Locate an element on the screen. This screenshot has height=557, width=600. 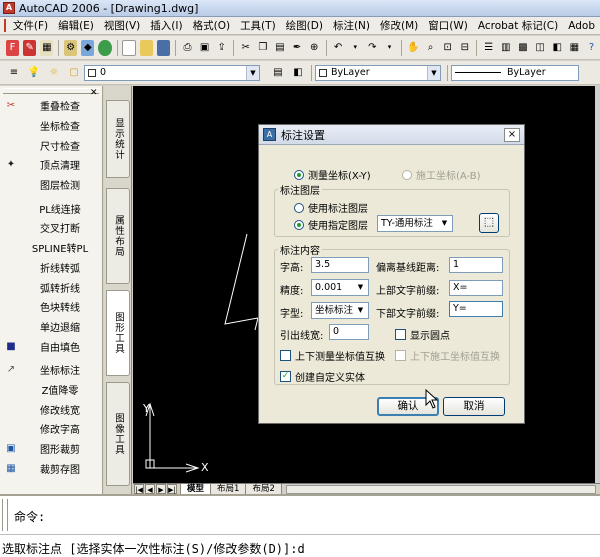
tool-item: Z值降零 is located at coordinates (51, 390).